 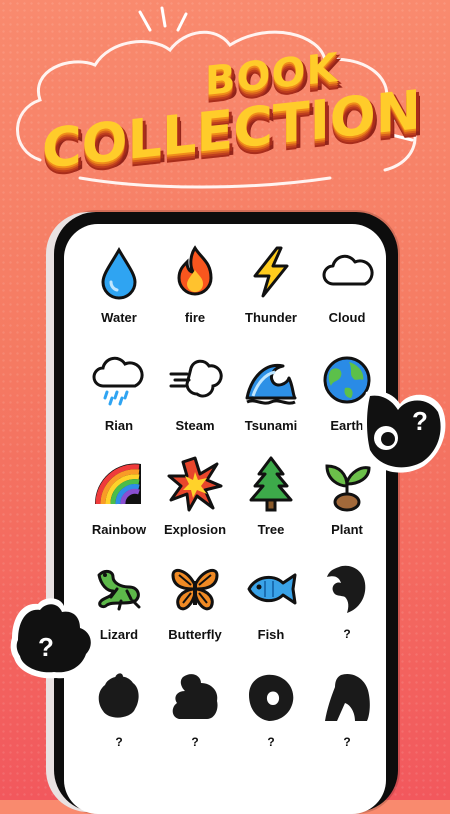 What do you see at coordinates (271, 634) in the screenshot?
I see `item-label: Fish` at bounding box center [271, 634].